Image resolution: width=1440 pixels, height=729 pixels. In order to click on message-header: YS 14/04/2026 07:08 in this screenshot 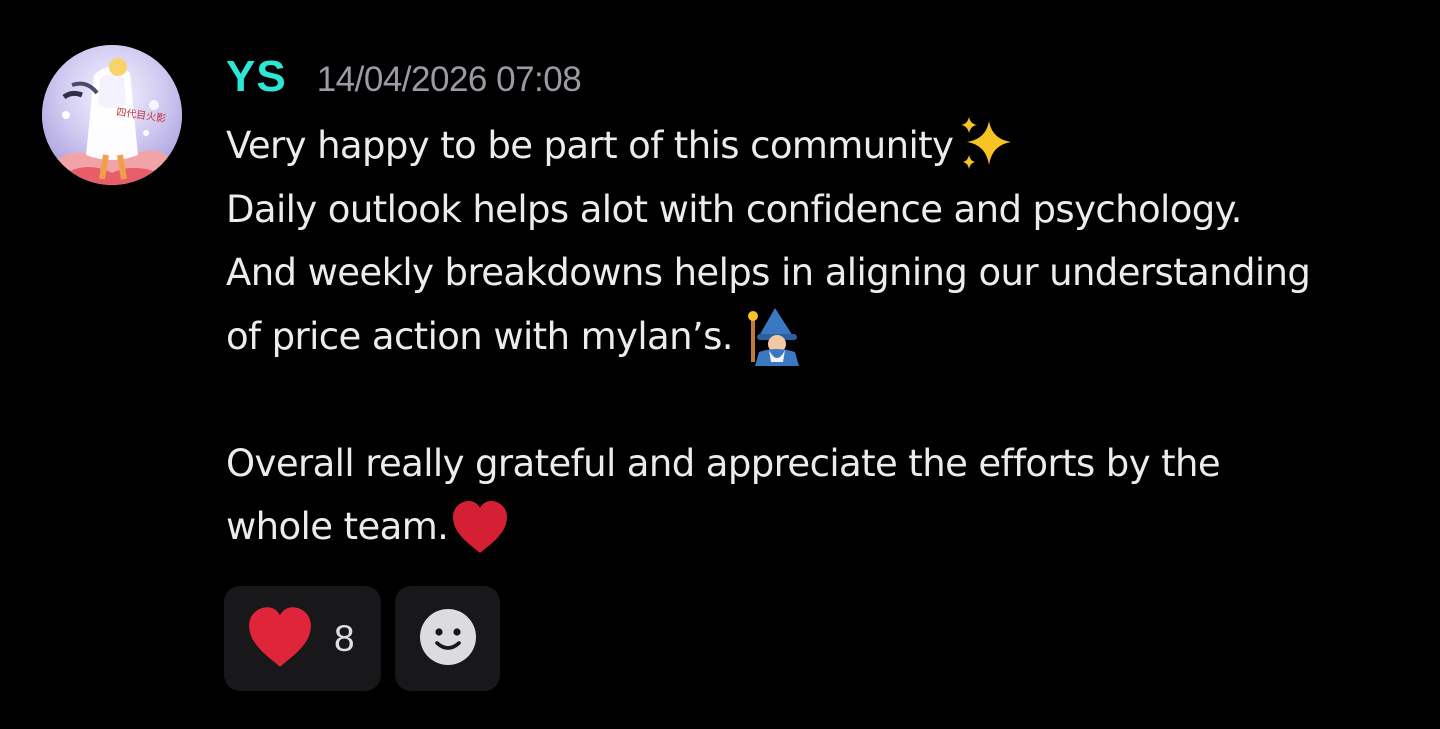, I will do `click(404, 80)`.